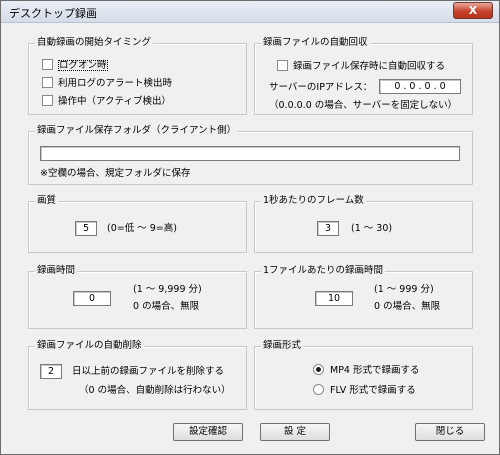 This screenshot has width=500, height=455. What do you see at coordinates (369, 66) in the screenshot?
I see `auto-collect-label: 録画ファイル保存時に自動回収する` at bounding box center [369, 66].